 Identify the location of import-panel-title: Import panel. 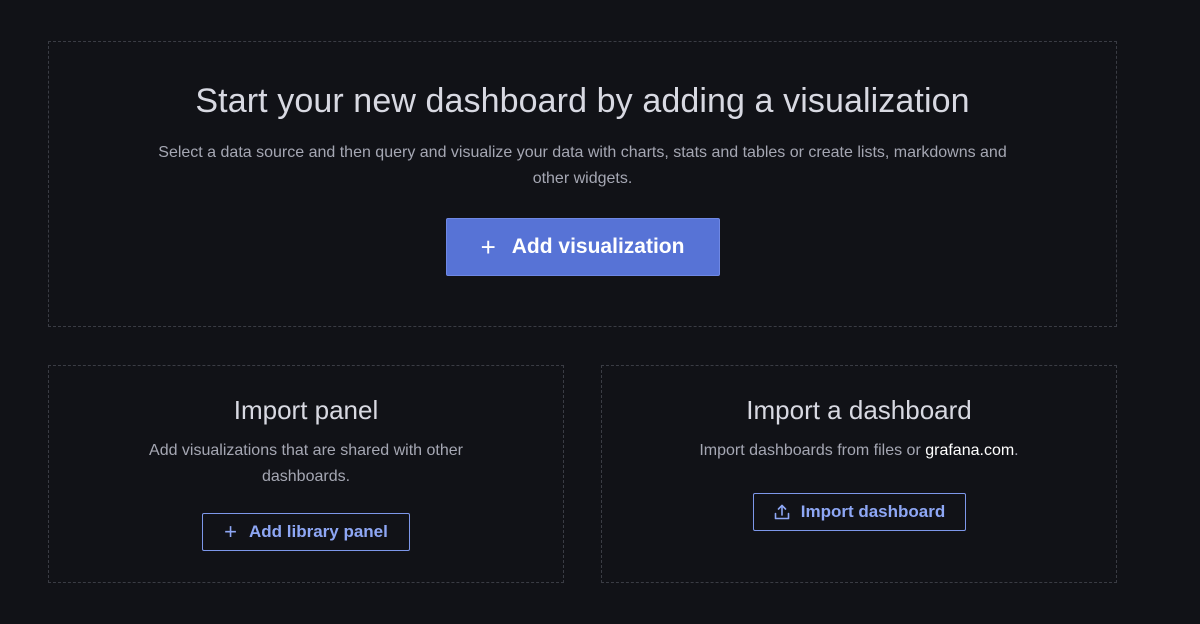
(306, 410).